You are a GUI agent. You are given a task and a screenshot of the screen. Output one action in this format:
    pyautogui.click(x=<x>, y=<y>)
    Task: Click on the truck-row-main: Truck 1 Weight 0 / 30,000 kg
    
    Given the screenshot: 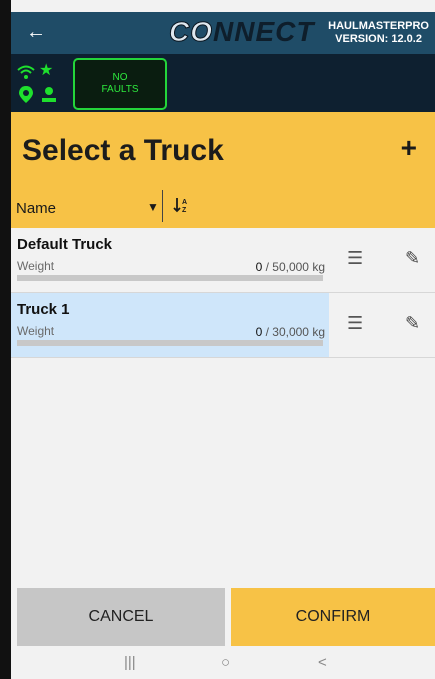 What is the action you would take?
    pyautogui.click(x=170, y=325)
    